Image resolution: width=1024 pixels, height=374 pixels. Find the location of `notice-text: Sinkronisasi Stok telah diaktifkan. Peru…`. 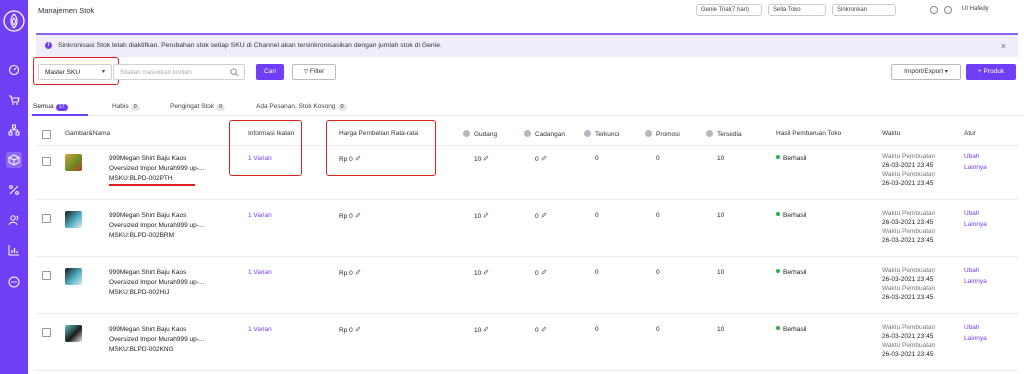

notice-text: Sinkronisasi Stok telah diaktifkan. Peru… is located at coordinates (250, 45).